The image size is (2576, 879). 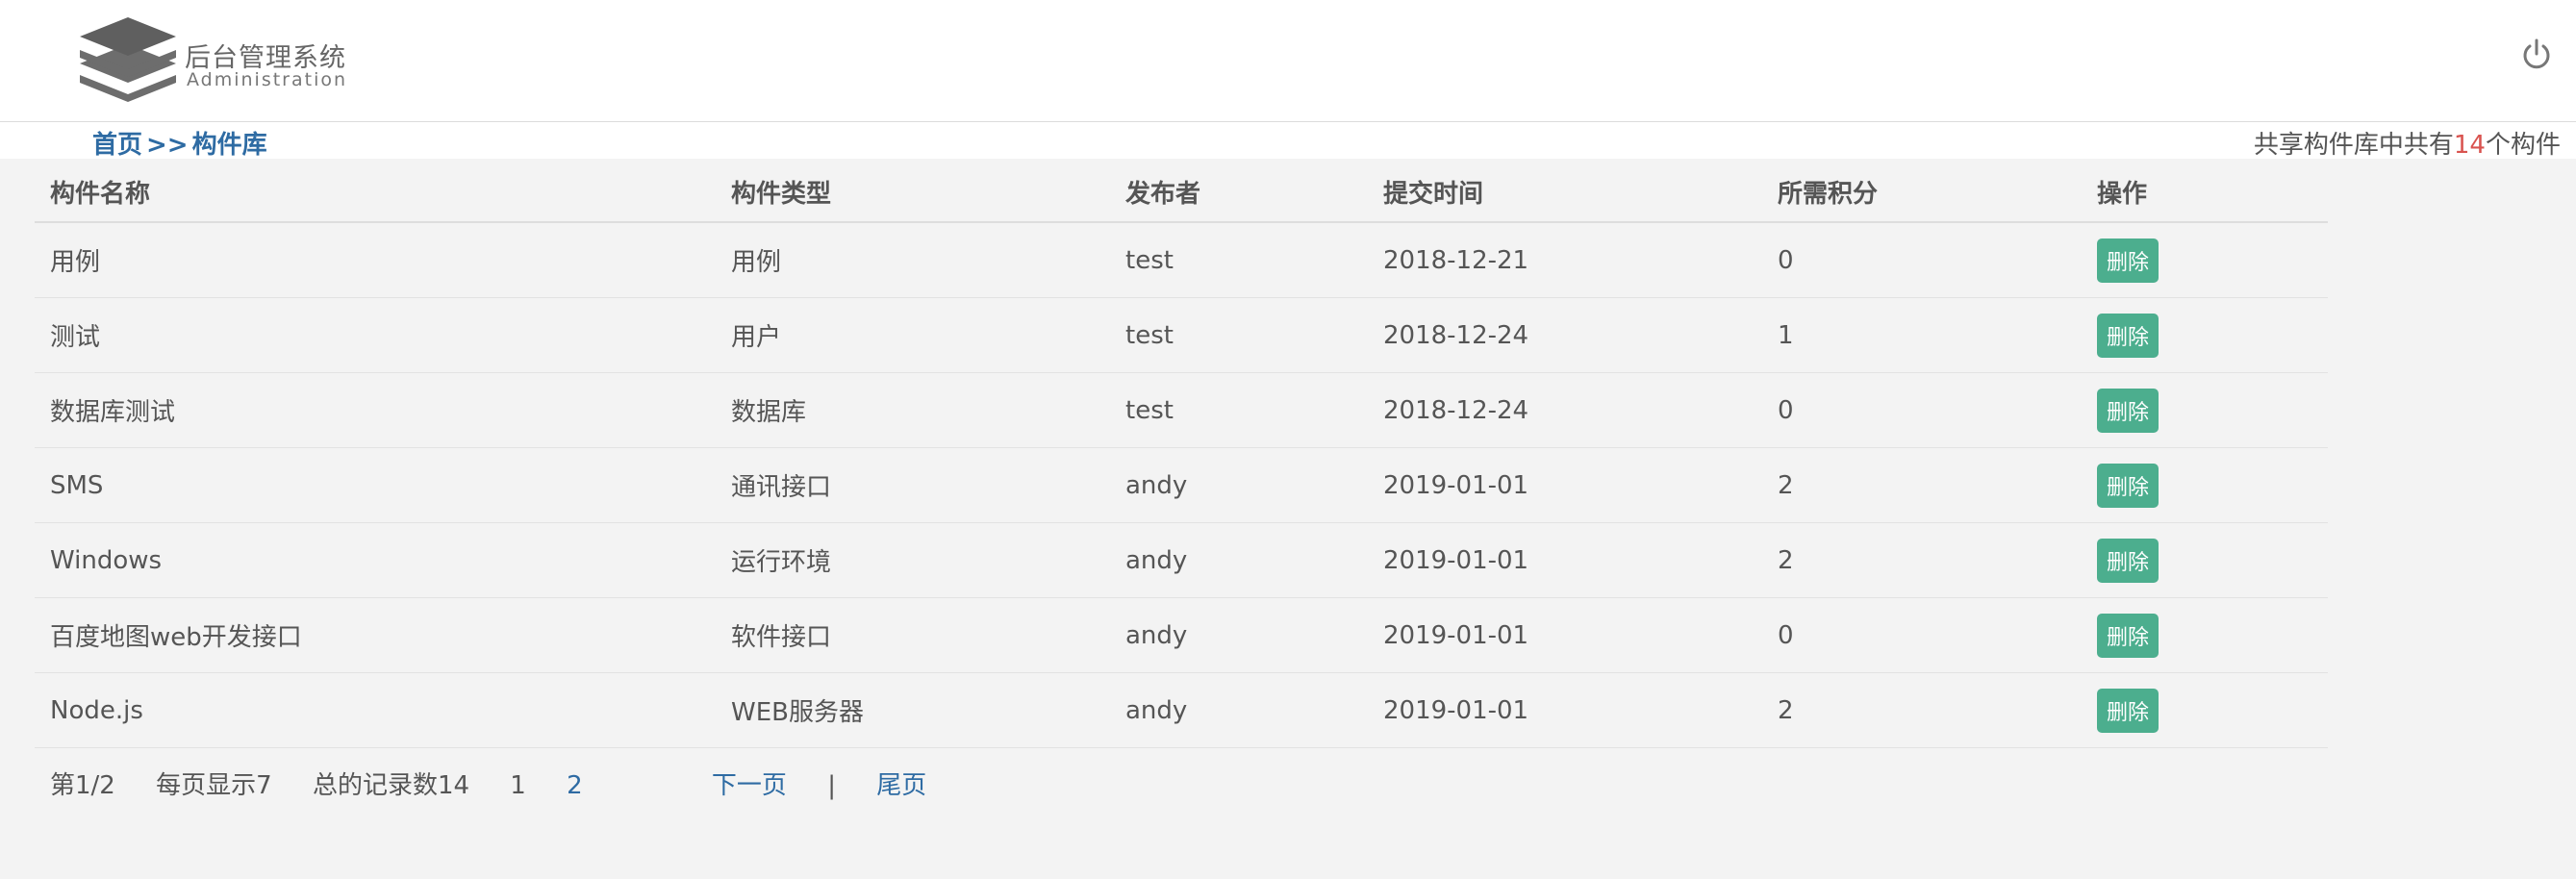 What do you see at coordinates (82, 786) in the screenshot?
I see `page-info: 第1/2` at bounding box center [82, 786].